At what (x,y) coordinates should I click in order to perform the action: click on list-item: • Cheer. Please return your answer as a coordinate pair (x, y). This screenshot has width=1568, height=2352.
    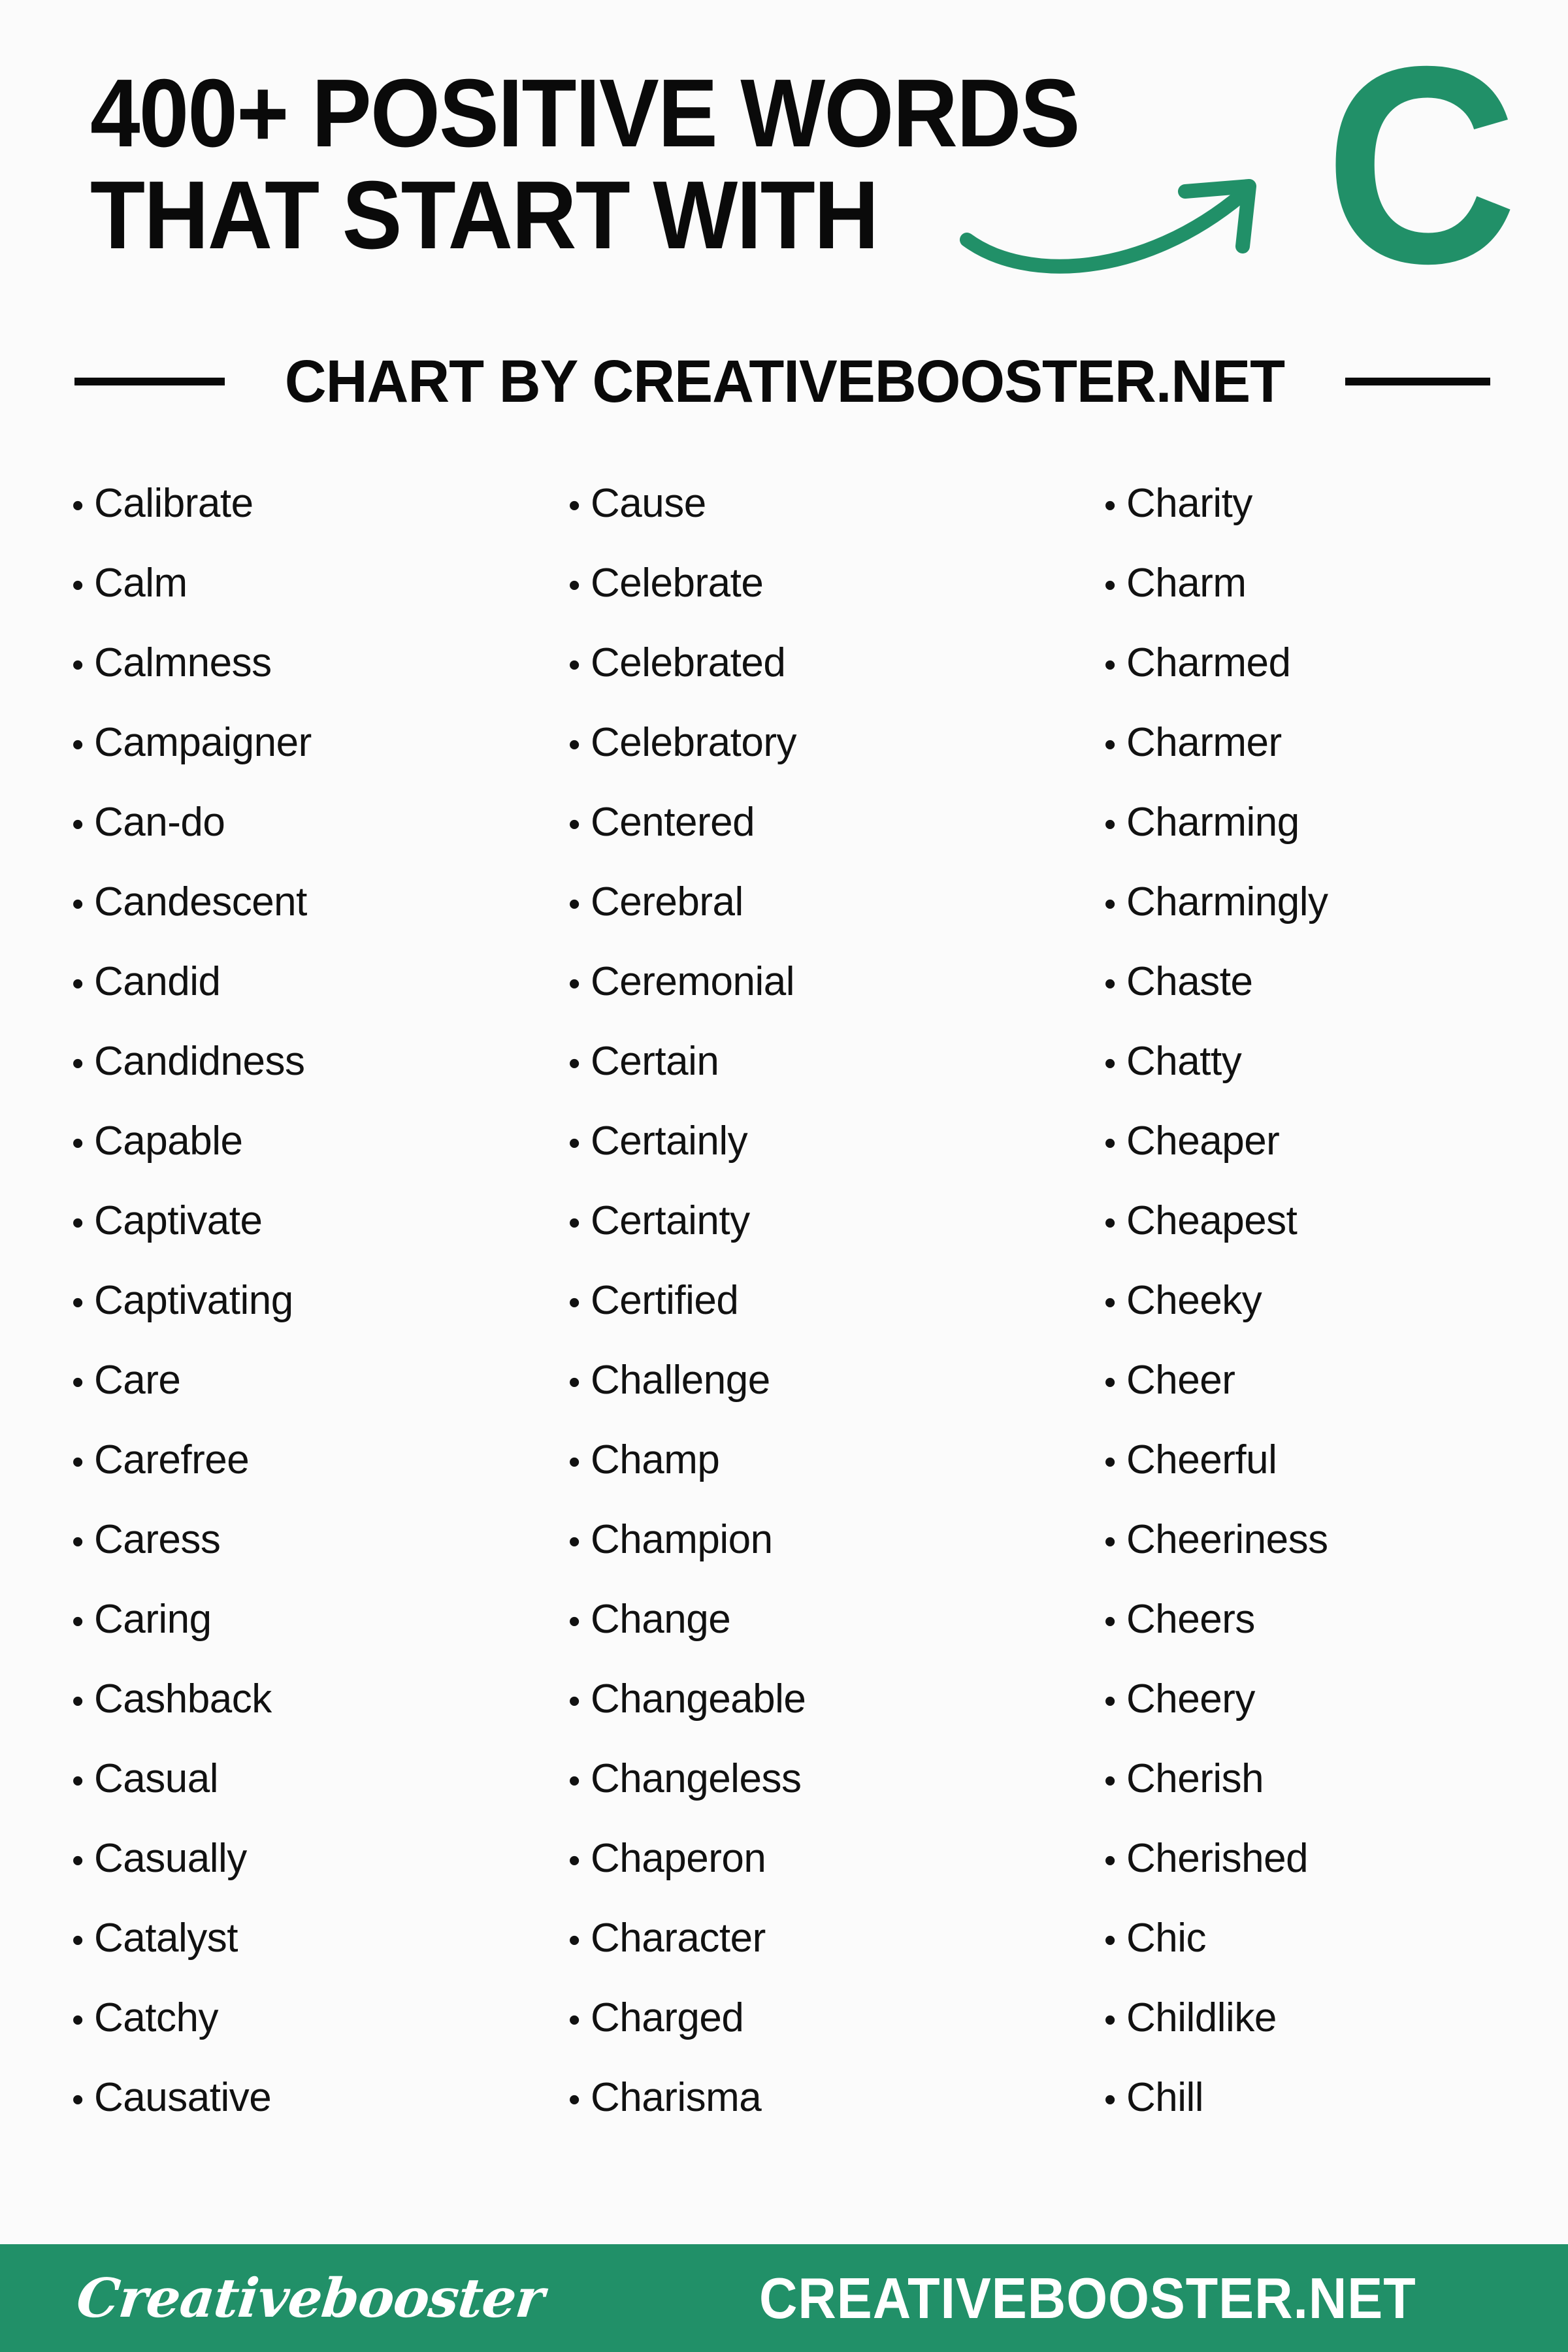
    Looking at the image, I should click on (1336, 1397).